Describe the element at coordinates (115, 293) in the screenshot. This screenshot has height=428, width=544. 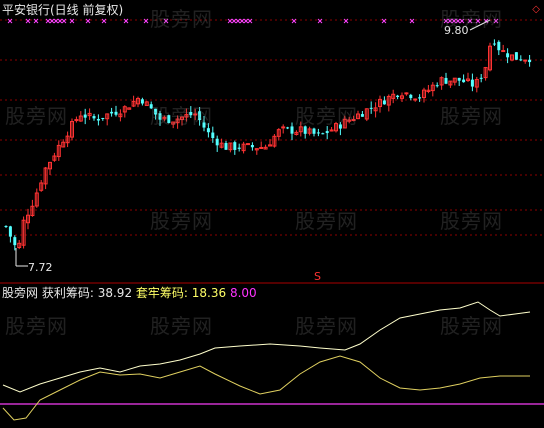
I see `profit-chips-value: 38.92` at that location.